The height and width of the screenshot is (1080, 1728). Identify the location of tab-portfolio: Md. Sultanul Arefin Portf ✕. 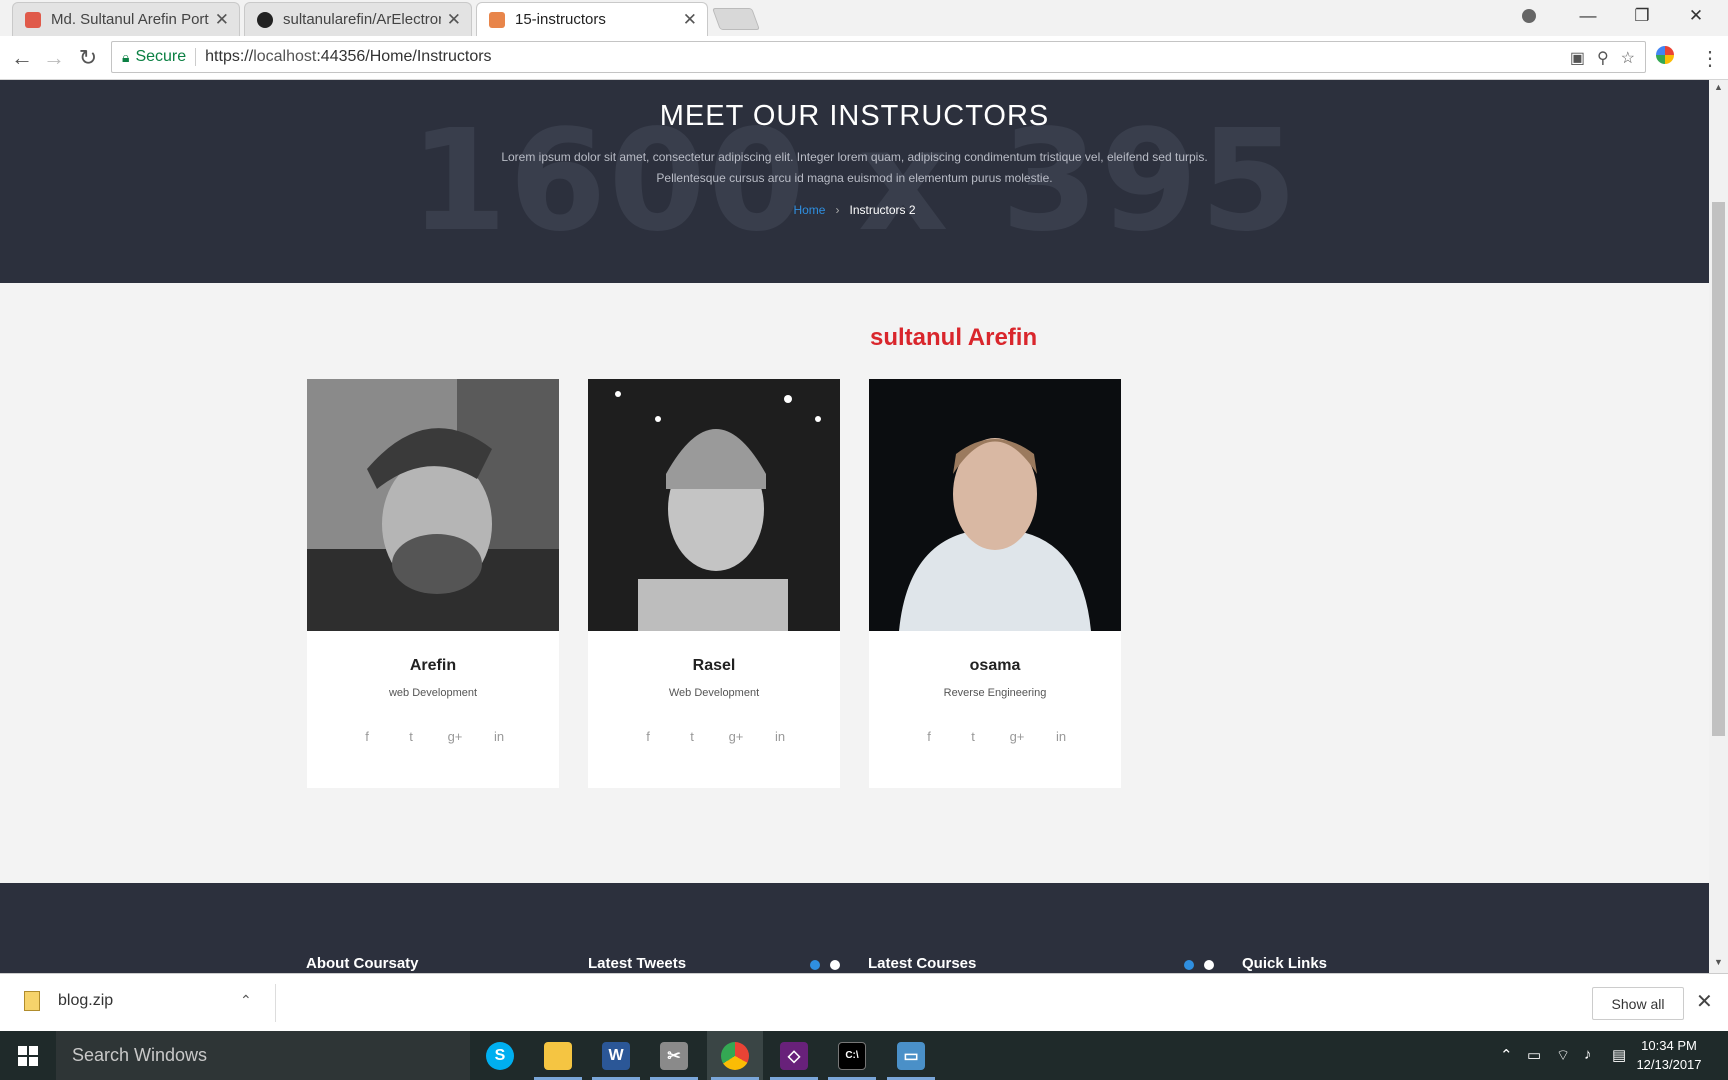
(126, 19).